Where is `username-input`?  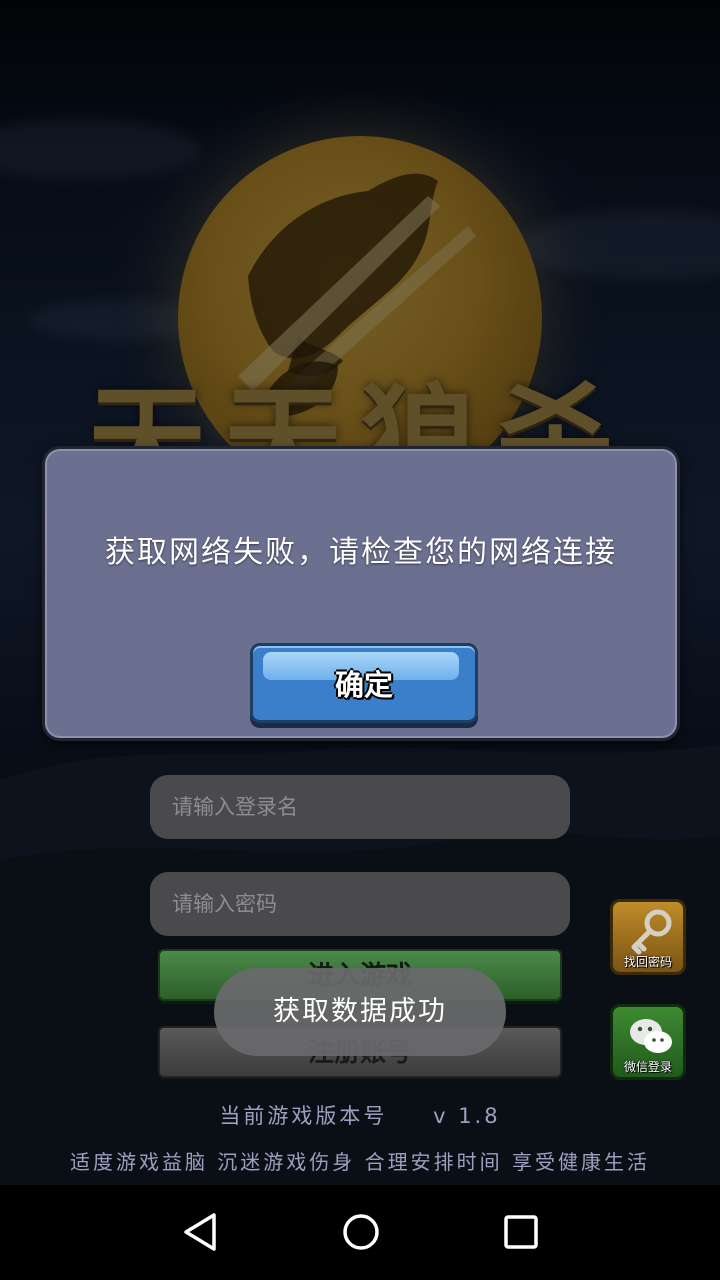
username-input is located at coordinates (360, 807).